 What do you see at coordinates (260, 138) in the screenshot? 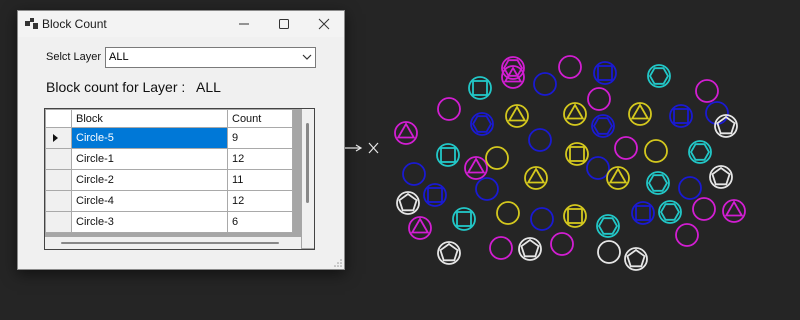
I see `count-cell: 9` at bounding box center [260, 138].